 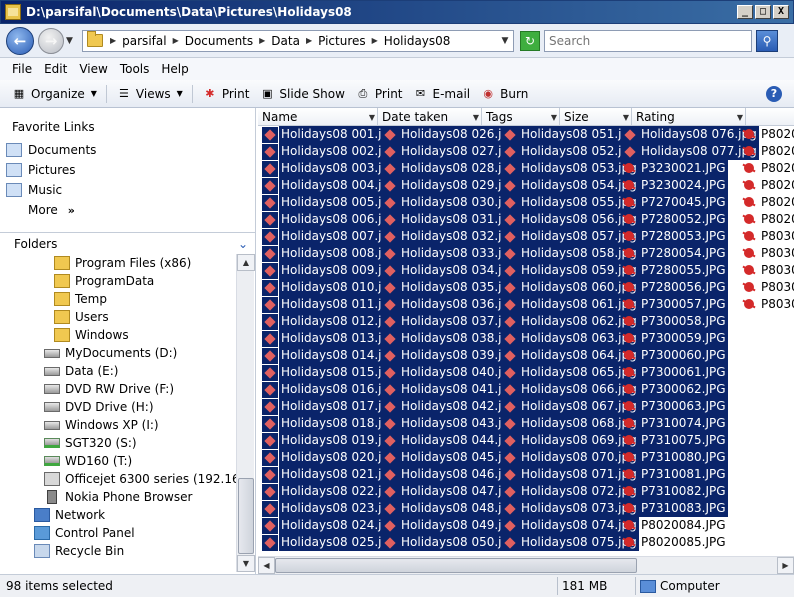 What do you see at coordinates (51, 40) in the screenshot?
I see `forward-button: →` at bounding box center [51, 40].